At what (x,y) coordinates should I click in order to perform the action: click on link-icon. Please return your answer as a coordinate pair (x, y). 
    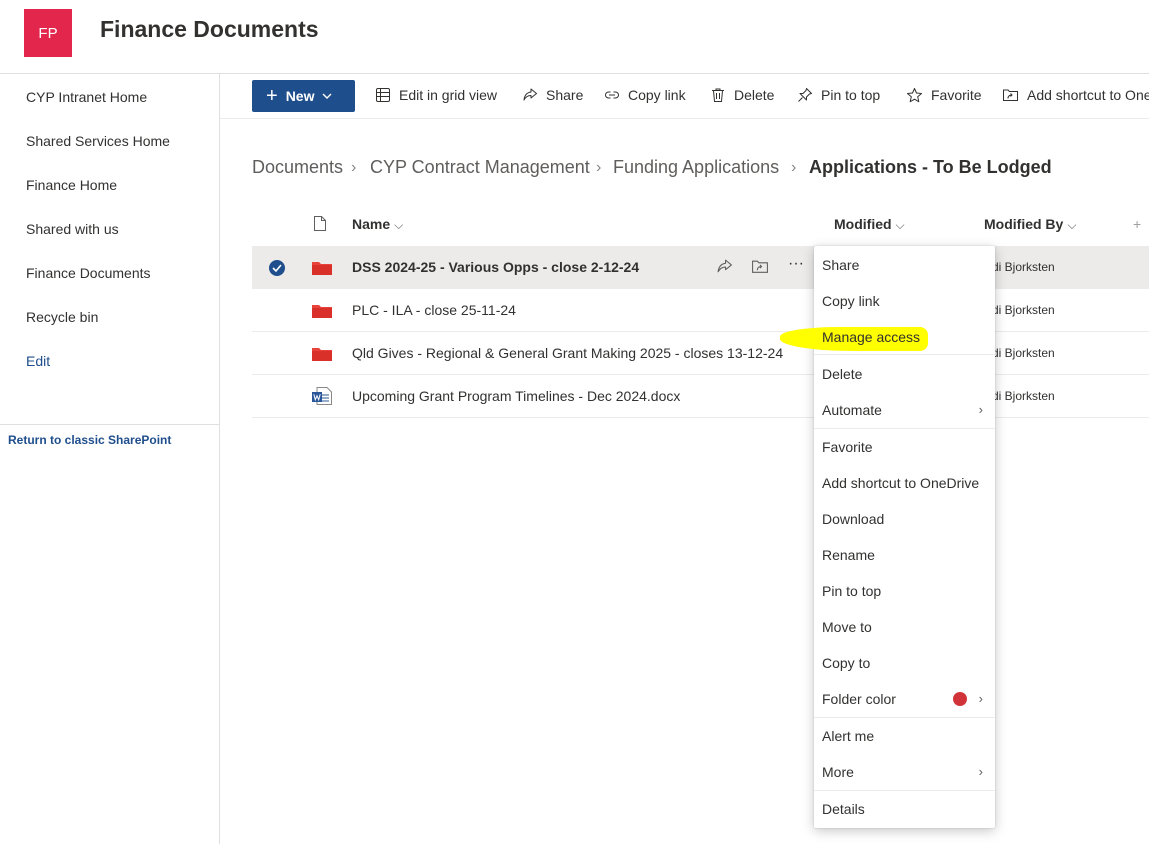
    Looking at the image, I should click on (612, 95).